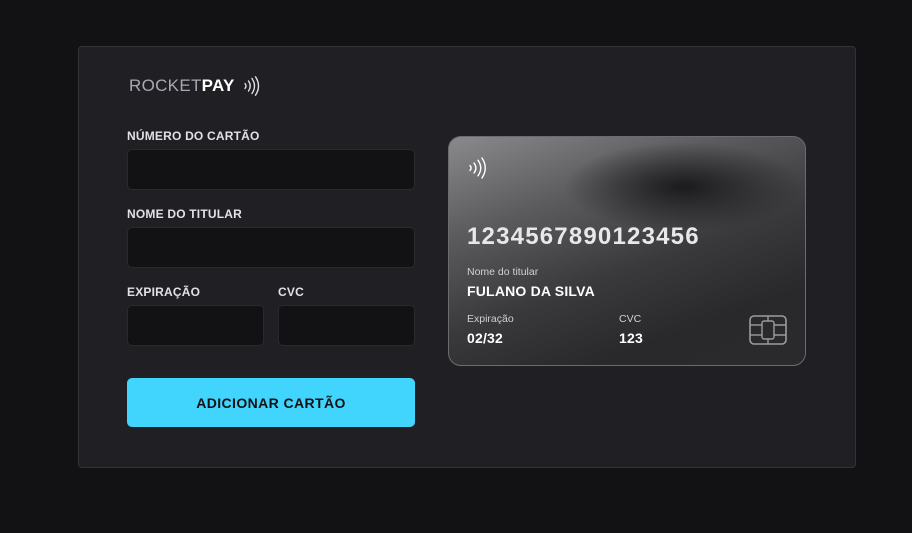 This screenshot has height=533, width=912. I want to click on card-cvc-label: CVC, so click(630, 319).